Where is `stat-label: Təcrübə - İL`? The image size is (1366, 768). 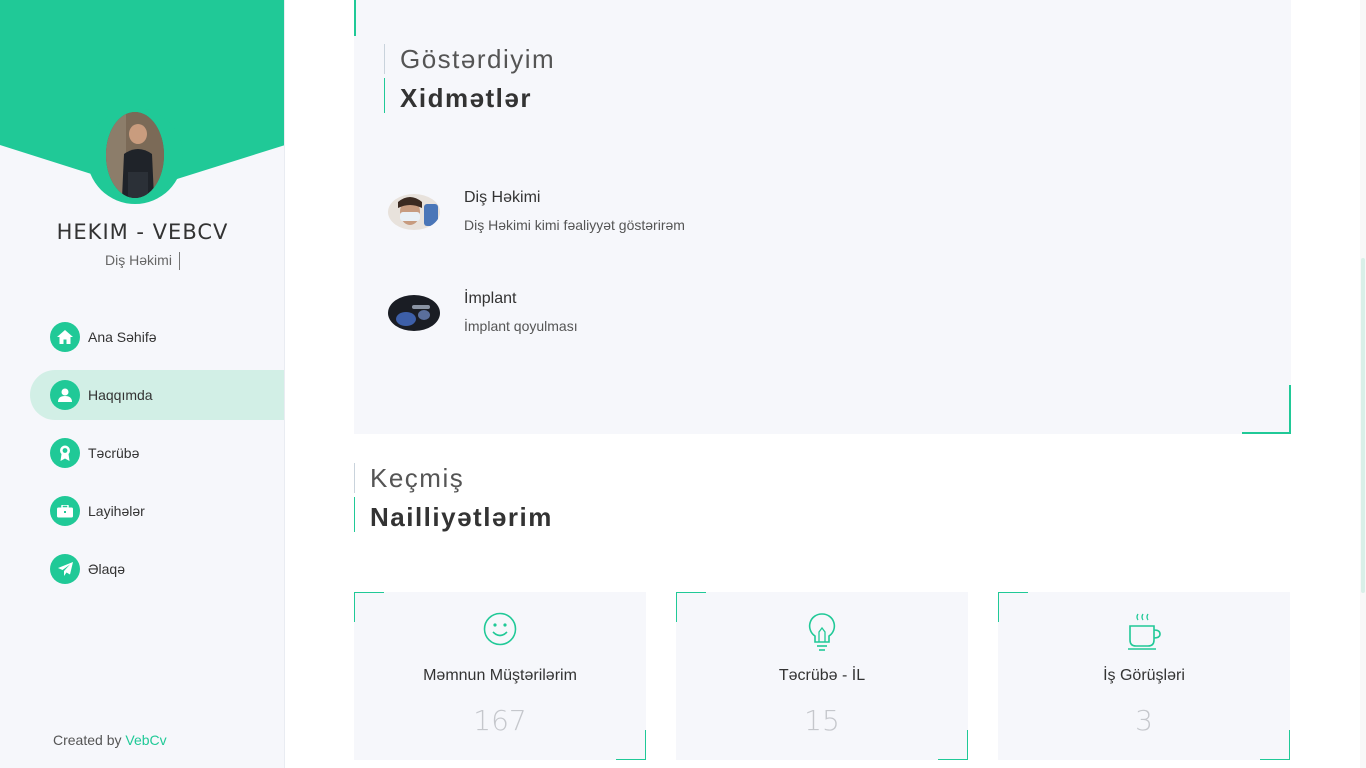
stat-label: Təcrübə - İL is located at coordinates (822, 675).